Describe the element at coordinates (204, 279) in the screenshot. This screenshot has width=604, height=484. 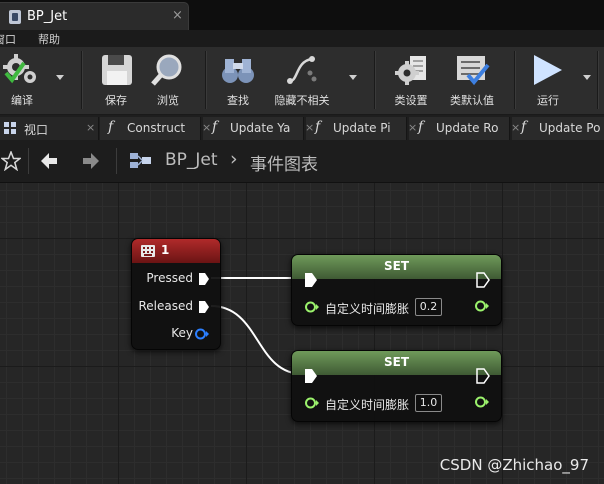
I see `pressed-exec-pin` at that location.